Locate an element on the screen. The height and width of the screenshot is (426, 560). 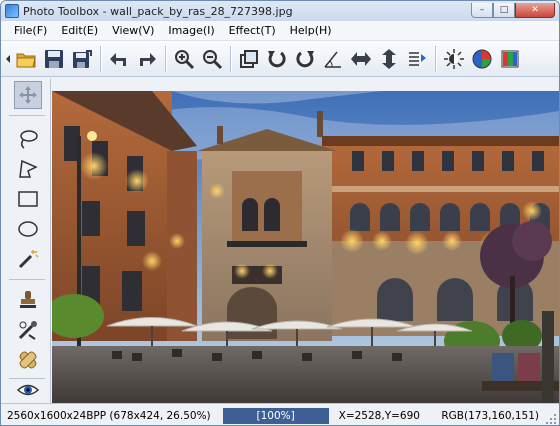
minimize-button: – is located at coordinates (482, 10).